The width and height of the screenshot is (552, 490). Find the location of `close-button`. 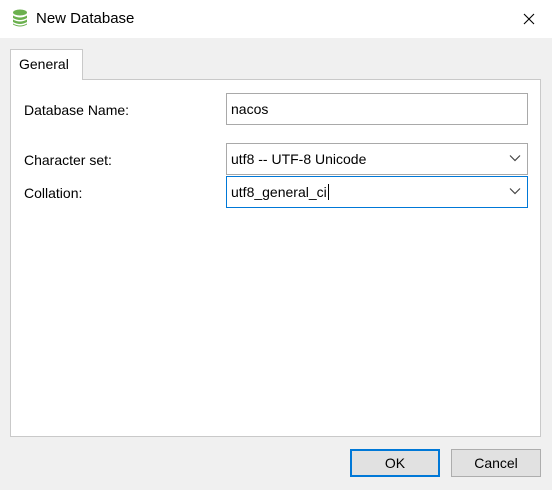

close-button is located at coordinates (529, 19).